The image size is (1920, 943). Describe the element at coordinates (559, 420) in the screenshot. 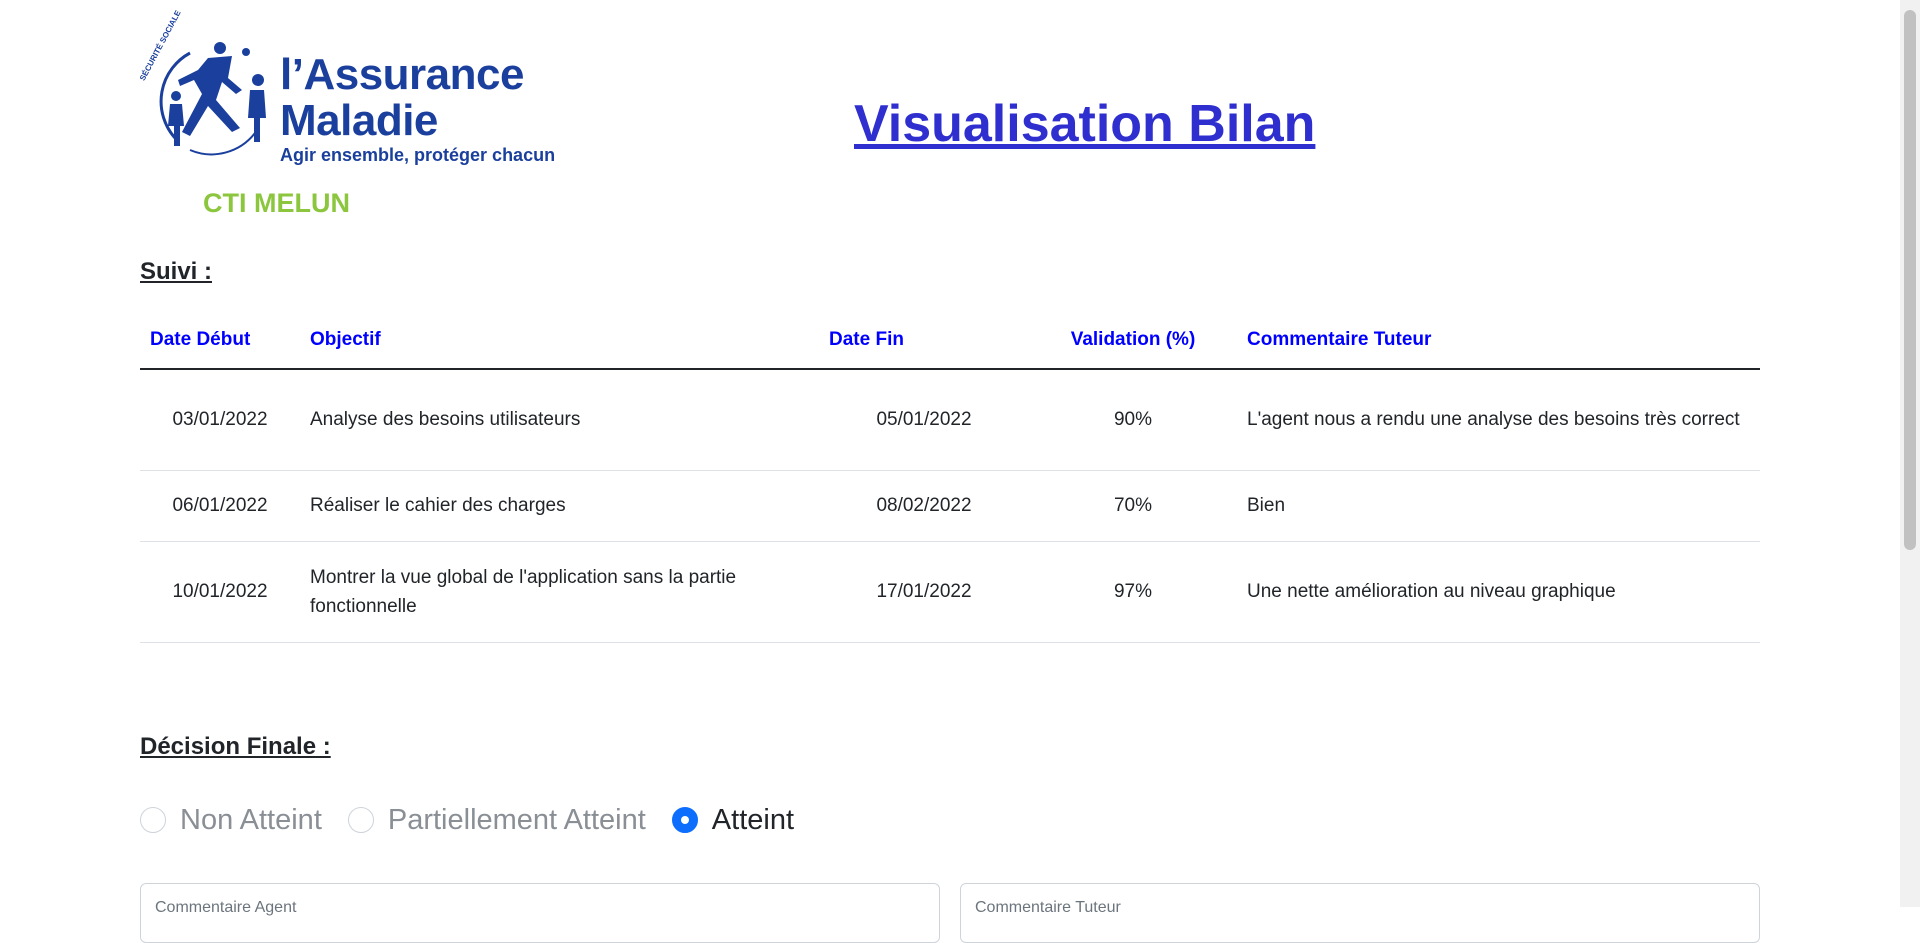

I see `cell-objectif: Analyse des besoins utilisateurs` at that location.